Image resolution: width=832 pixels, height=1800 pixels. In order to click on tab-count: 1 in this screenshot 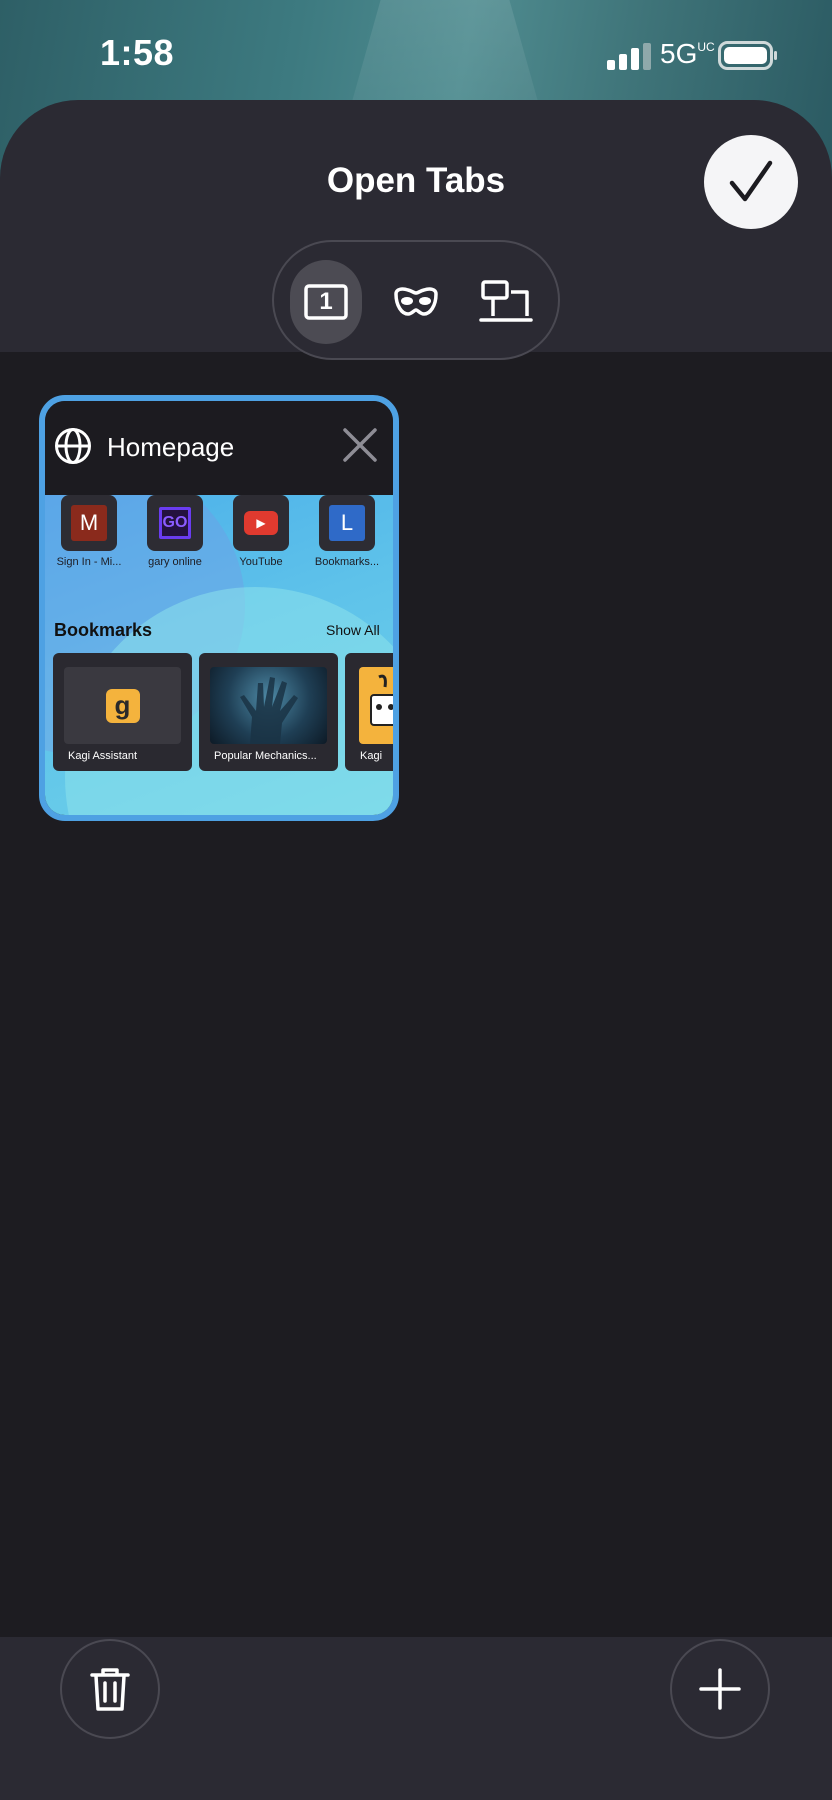, I will do `click(326, 301)`.